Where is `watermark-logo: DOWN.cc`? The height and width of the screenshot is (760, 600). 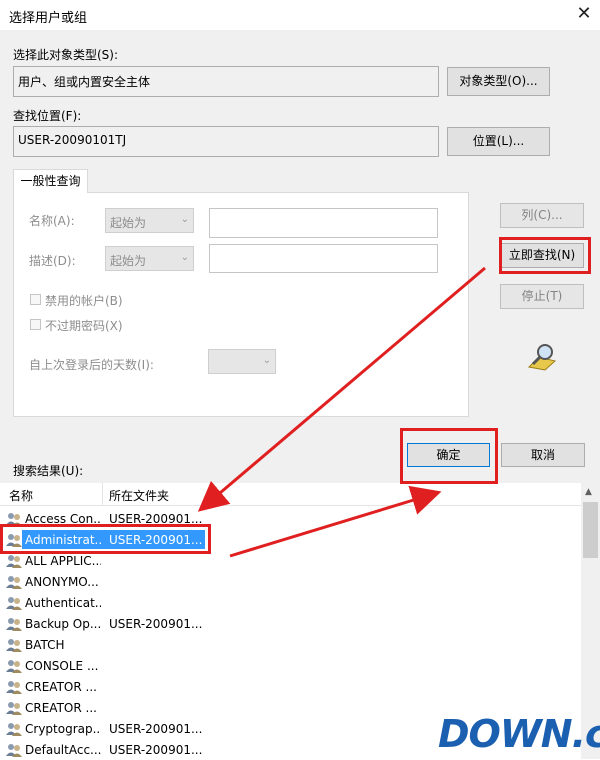
watermark-logo: DOWN.cc is located at coordinates (519, 734).